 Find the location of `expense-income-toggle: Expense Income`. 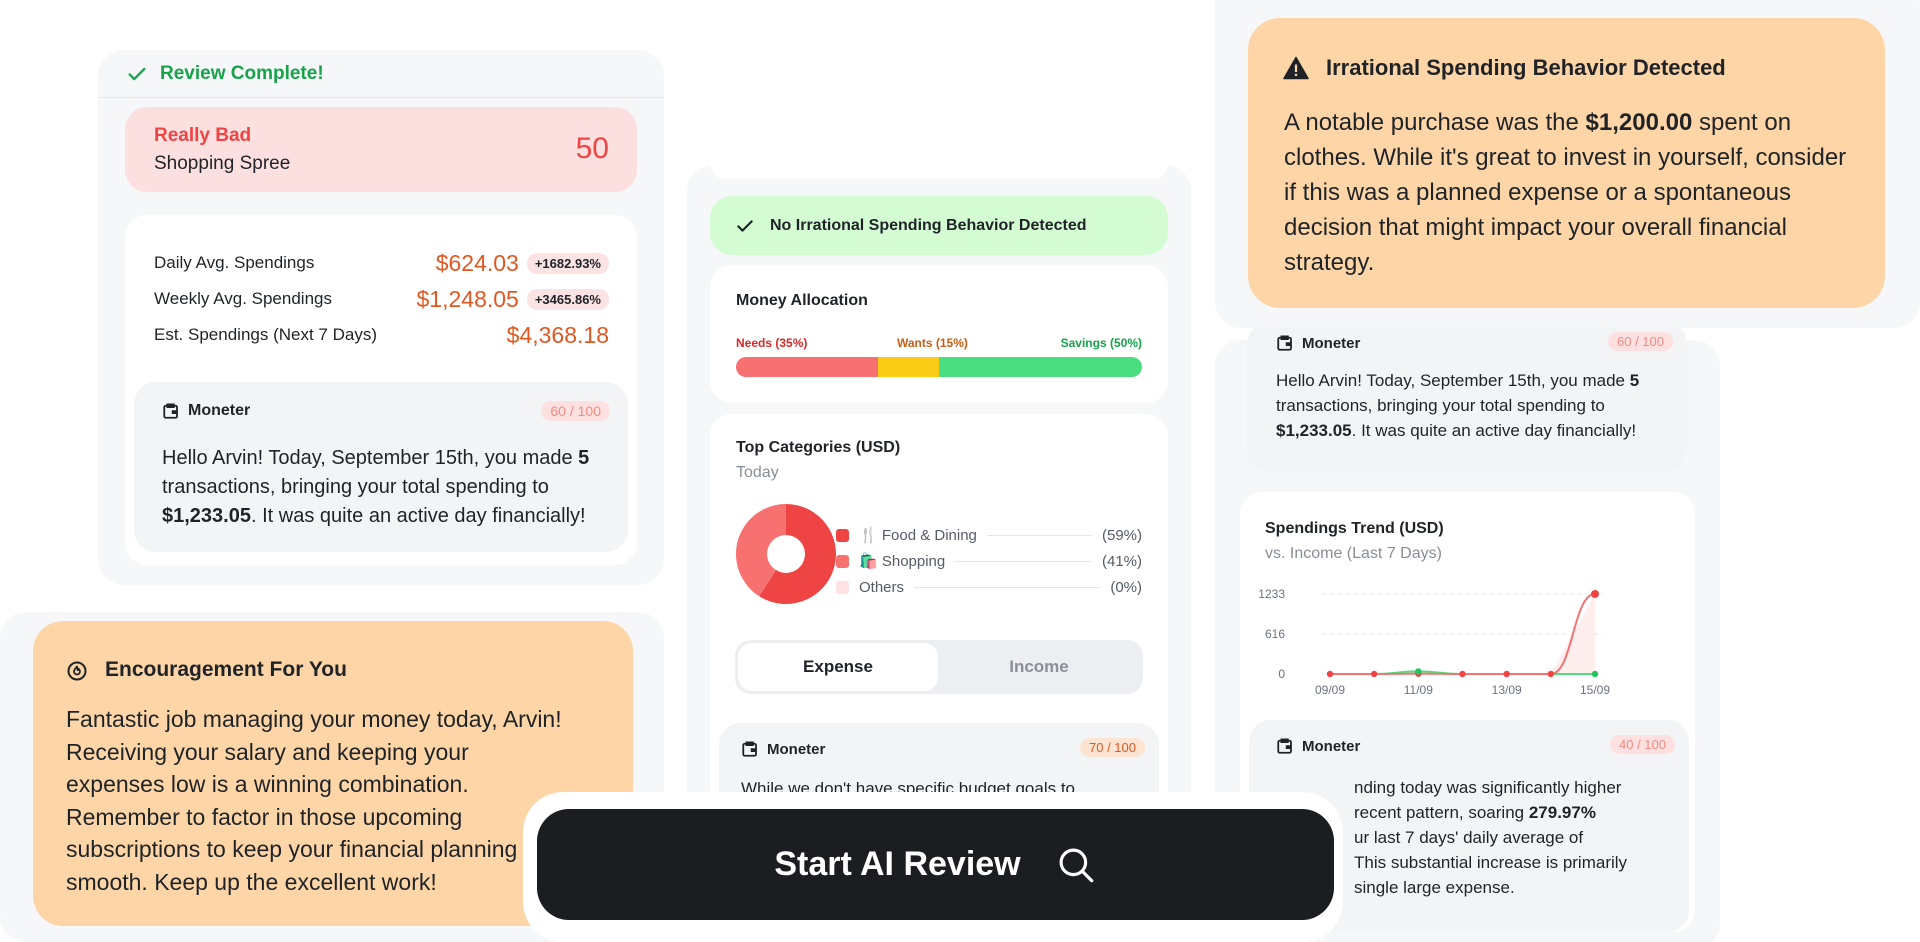

expense-income-toggle: Expense Income is located at coordinates (939, 667).